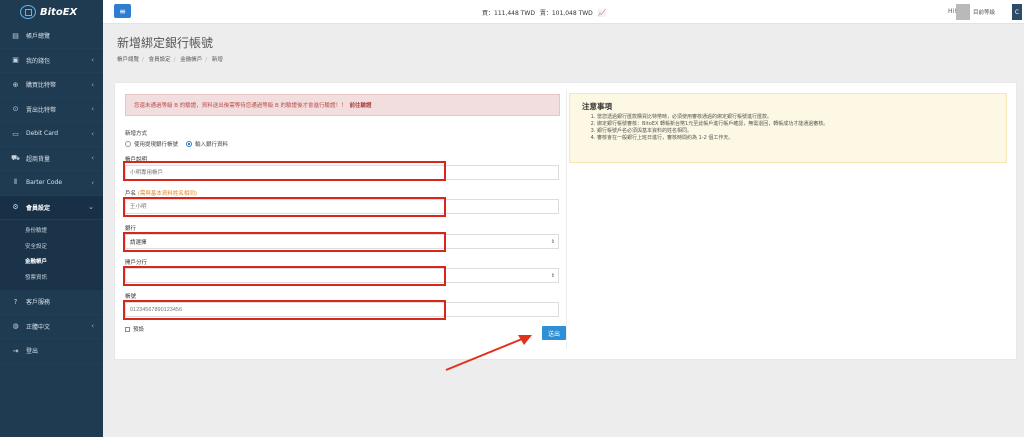 The image size is (1024, 437). I want to click on sidebar-item-label: 超商貨量, so click(38, 159).